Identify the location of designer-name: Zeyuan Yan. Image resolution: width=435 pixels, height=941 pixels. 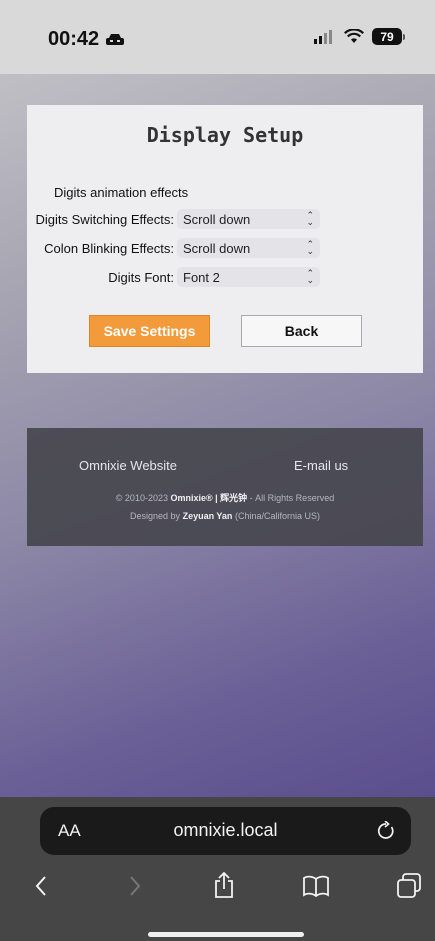
(207, 516).